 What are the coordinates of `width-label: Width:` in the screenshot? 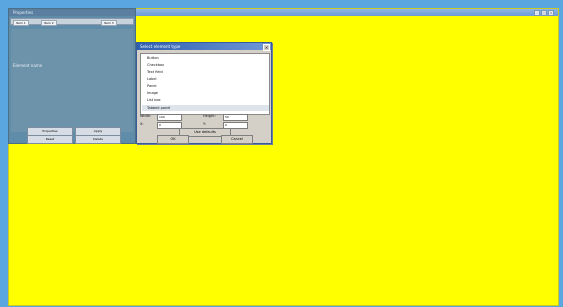 It's located at (146, 116).